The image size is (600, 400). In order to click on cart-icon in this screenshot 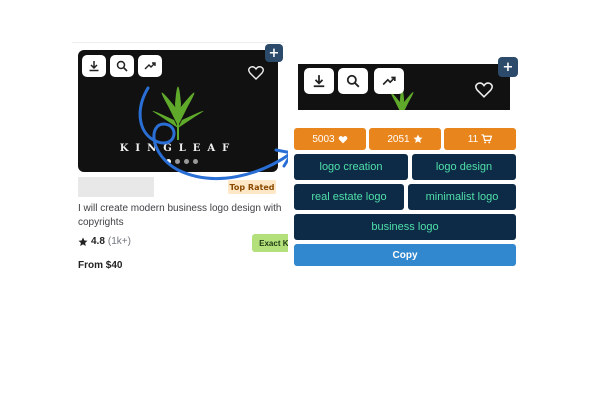, I will do `click(487, 139)`.